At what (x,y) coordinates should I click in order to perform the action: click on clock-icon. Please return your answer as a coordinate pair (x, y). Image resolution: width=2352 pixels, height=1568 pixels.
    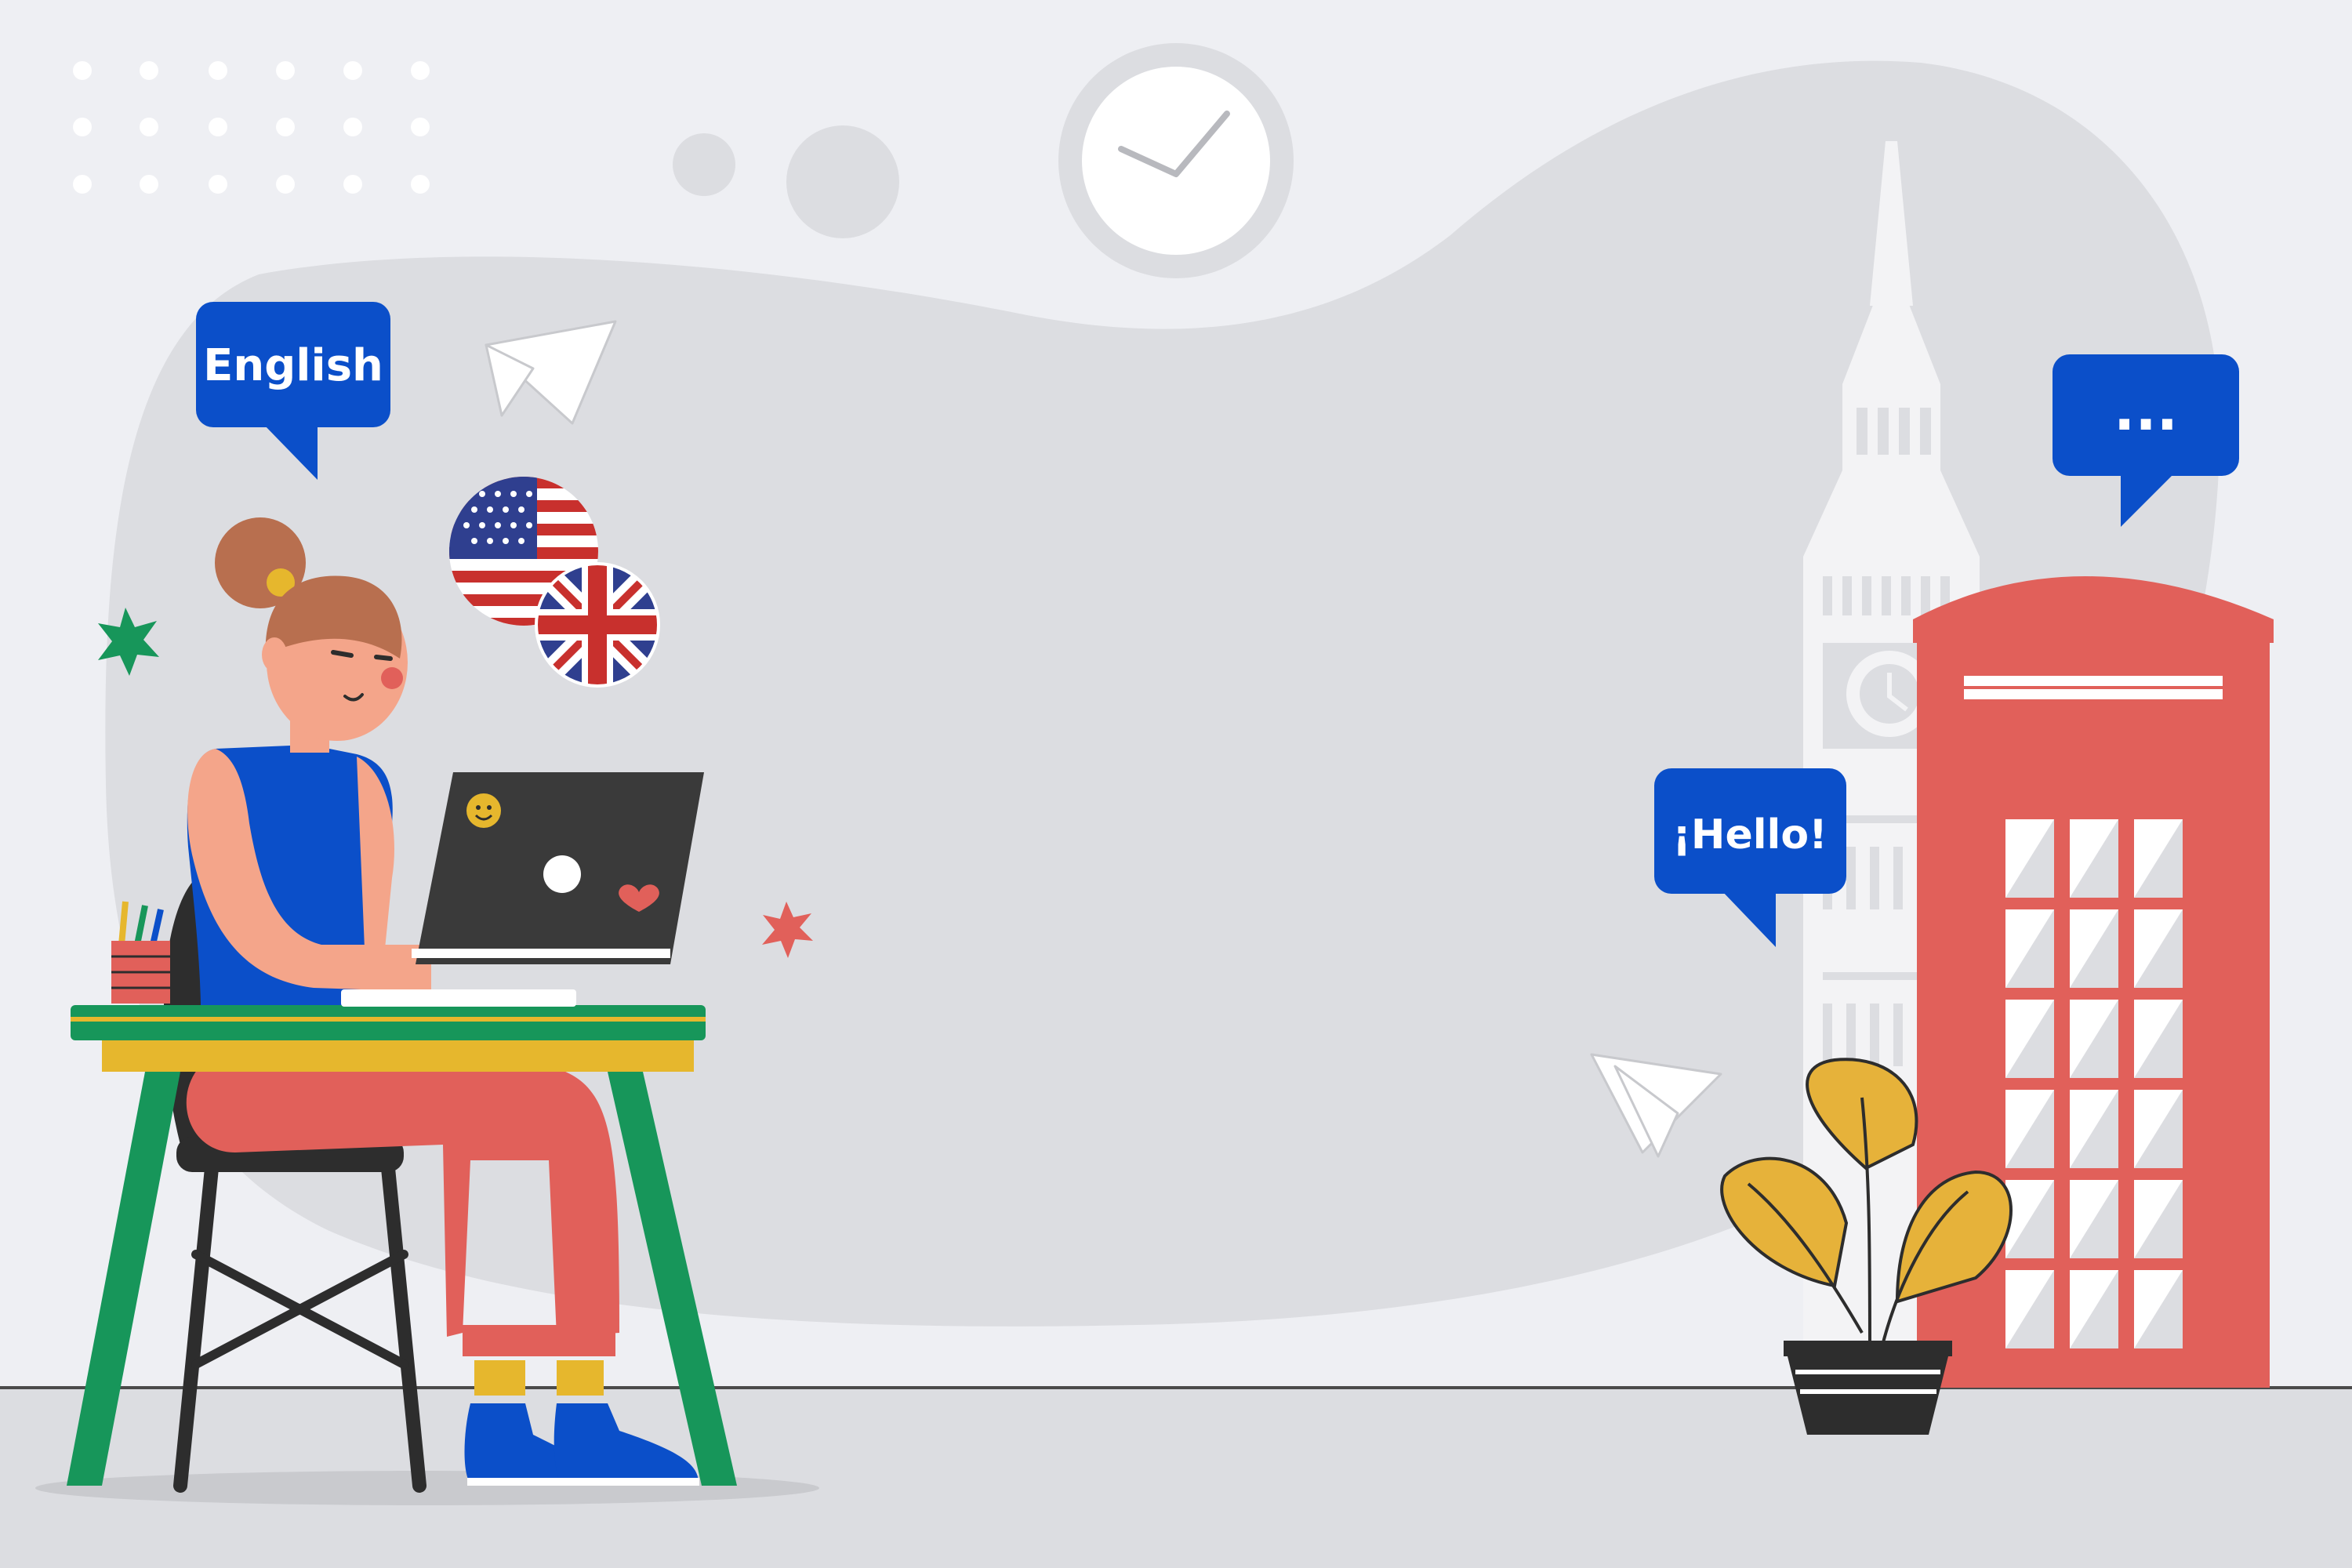
    Looking at the image, I should click on (1176, 160).